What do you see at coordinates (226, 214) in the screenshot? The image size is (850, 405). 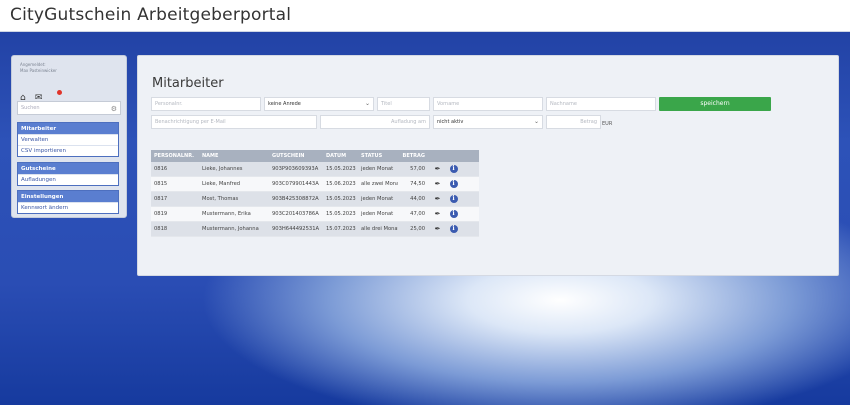 I see `cell-name: Mustermann, Erika` at bounding box center [226, 214].